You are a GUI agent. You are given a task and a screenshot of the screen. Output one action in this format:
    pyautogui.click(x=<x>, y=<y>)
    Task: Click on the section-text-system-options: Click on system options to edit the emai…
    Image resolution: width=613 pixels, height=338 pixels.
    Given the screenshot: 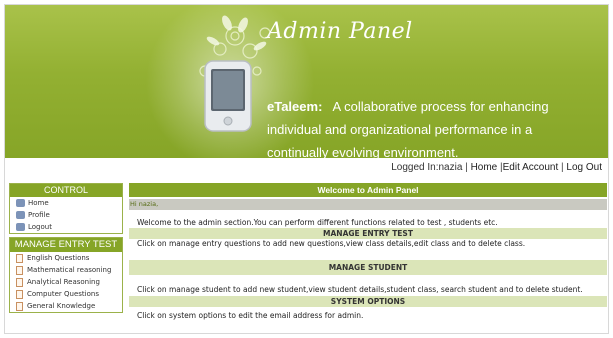 What is the action you would take?
    pyautogui.click(x=250, y=315)
    